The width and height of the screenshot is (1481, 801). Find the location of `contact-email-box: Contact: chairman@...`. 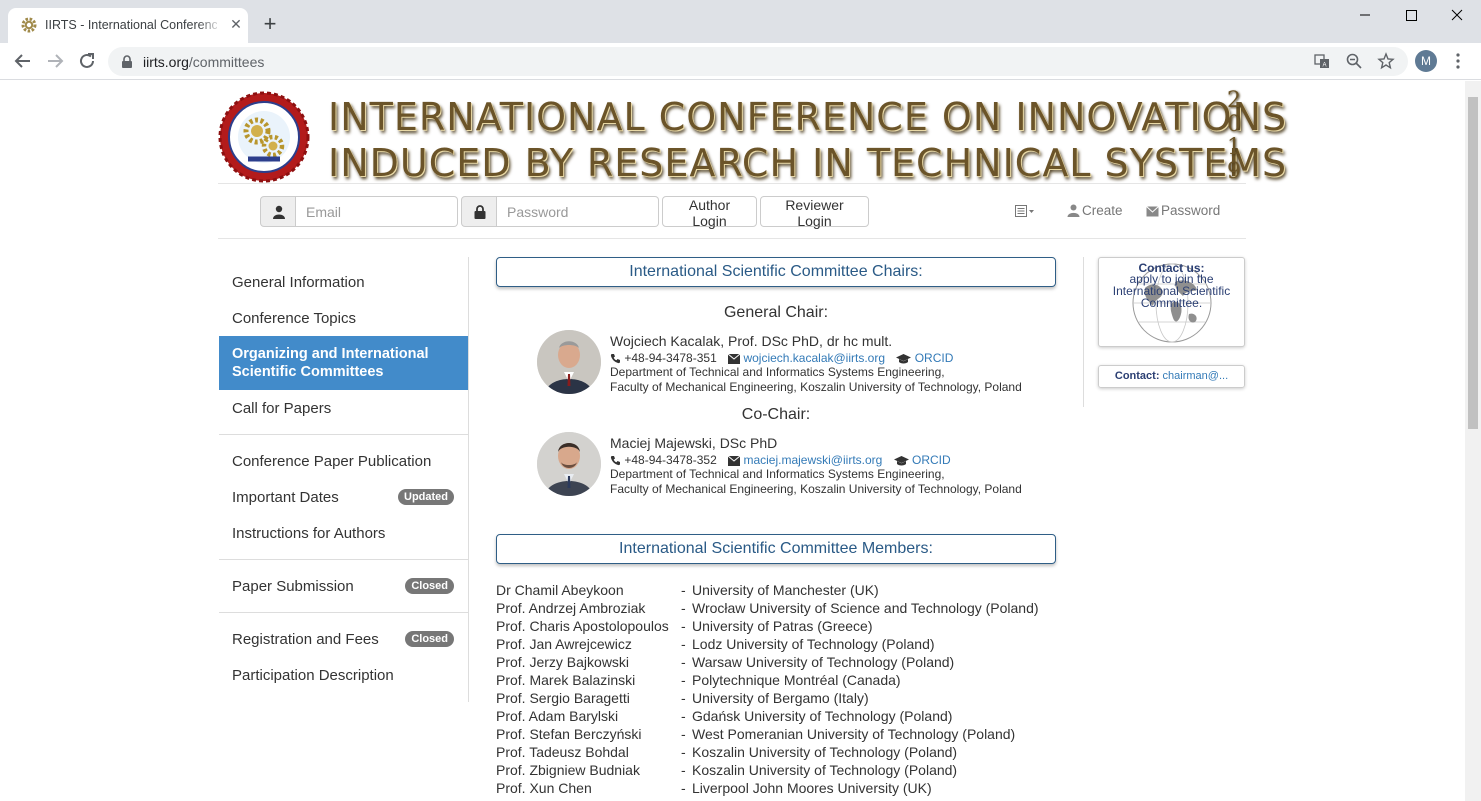

contact-email-box: Contact: chairman@... is located at coordinates (1171, 376).